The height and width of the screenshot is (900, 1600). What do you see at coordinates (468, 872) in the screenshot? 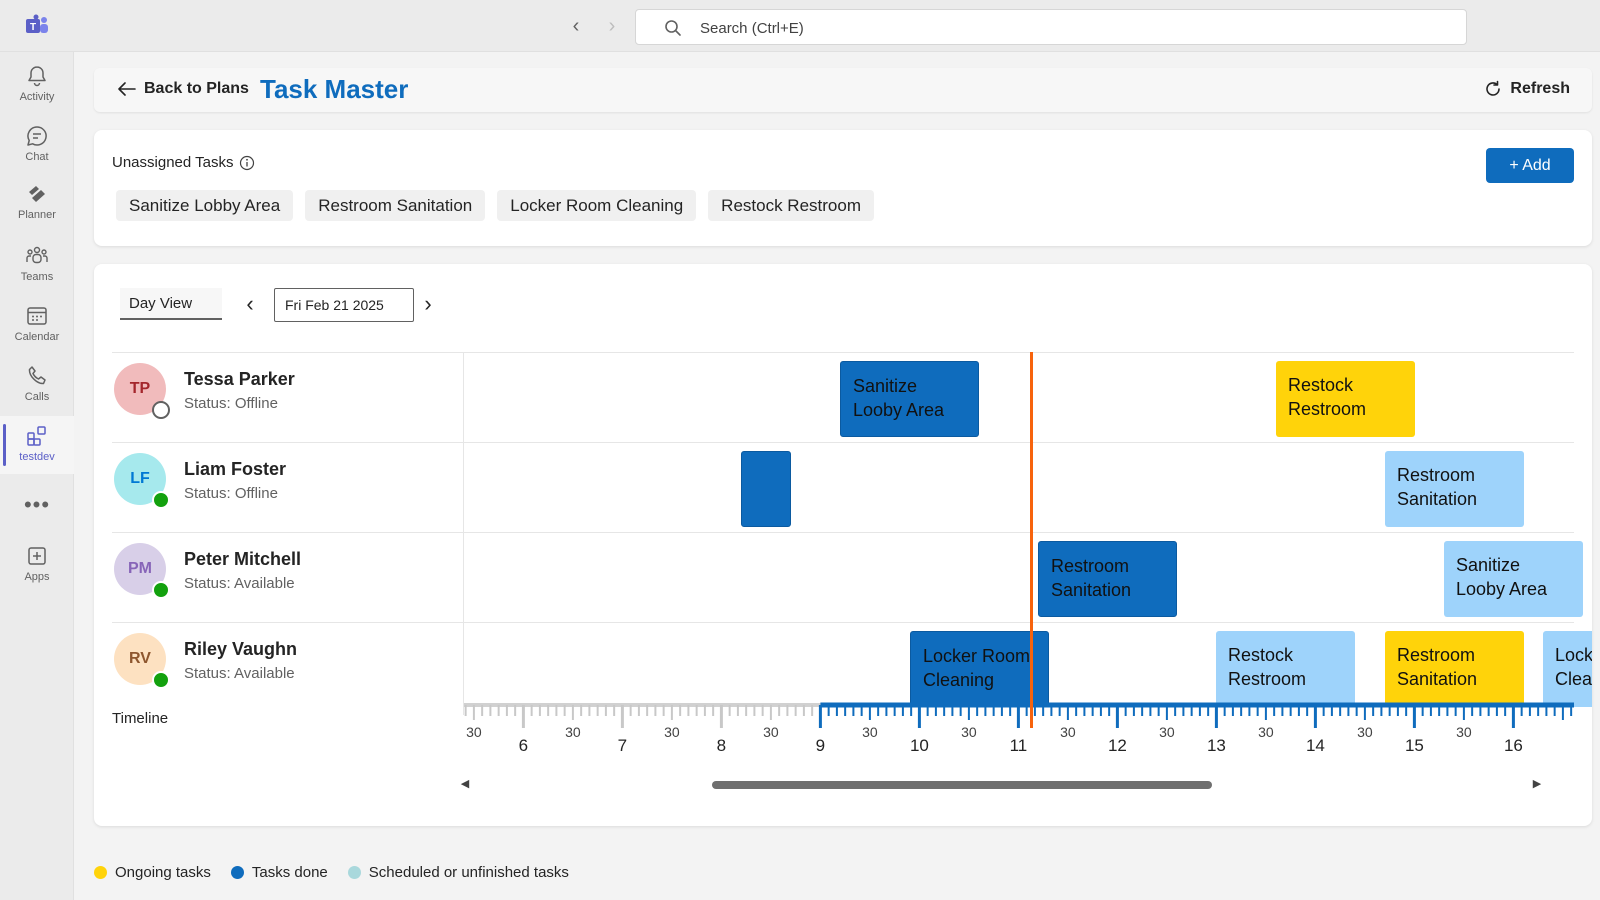
I see `legend-label: Scheduled or unfinished tasks` at bounding box center [468, 872].